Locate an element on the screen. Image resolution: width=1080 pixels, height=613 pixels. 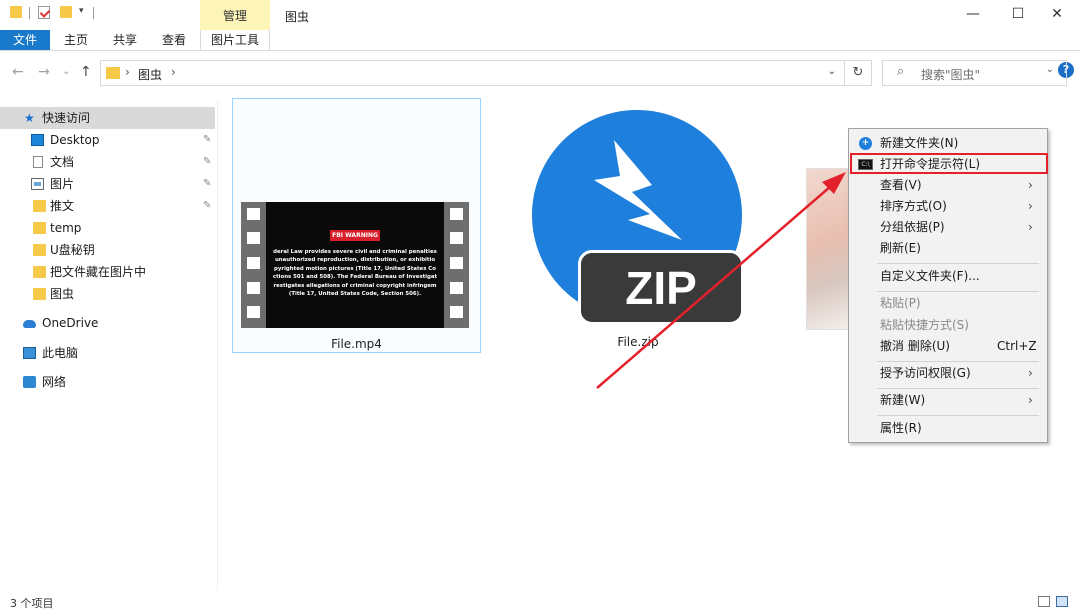
menu-item-paste-shortcut: 粘贴快捷方式(S) is located at coordinates (924, 325).